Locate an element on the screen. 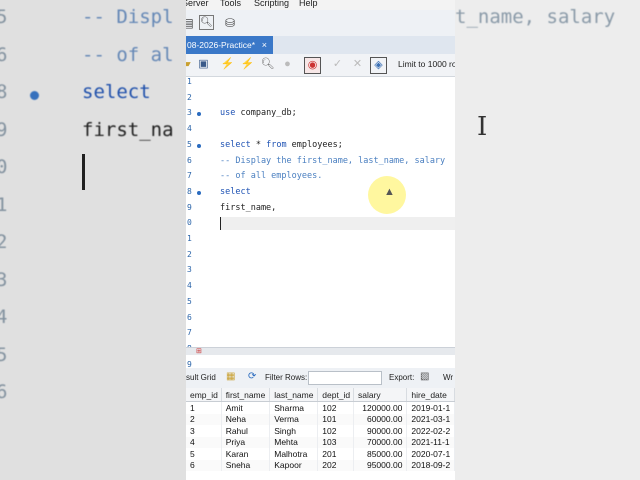 The height and width of the screenshot is (480, 640). table-cell: Neha is located at coordinates (246, 419).